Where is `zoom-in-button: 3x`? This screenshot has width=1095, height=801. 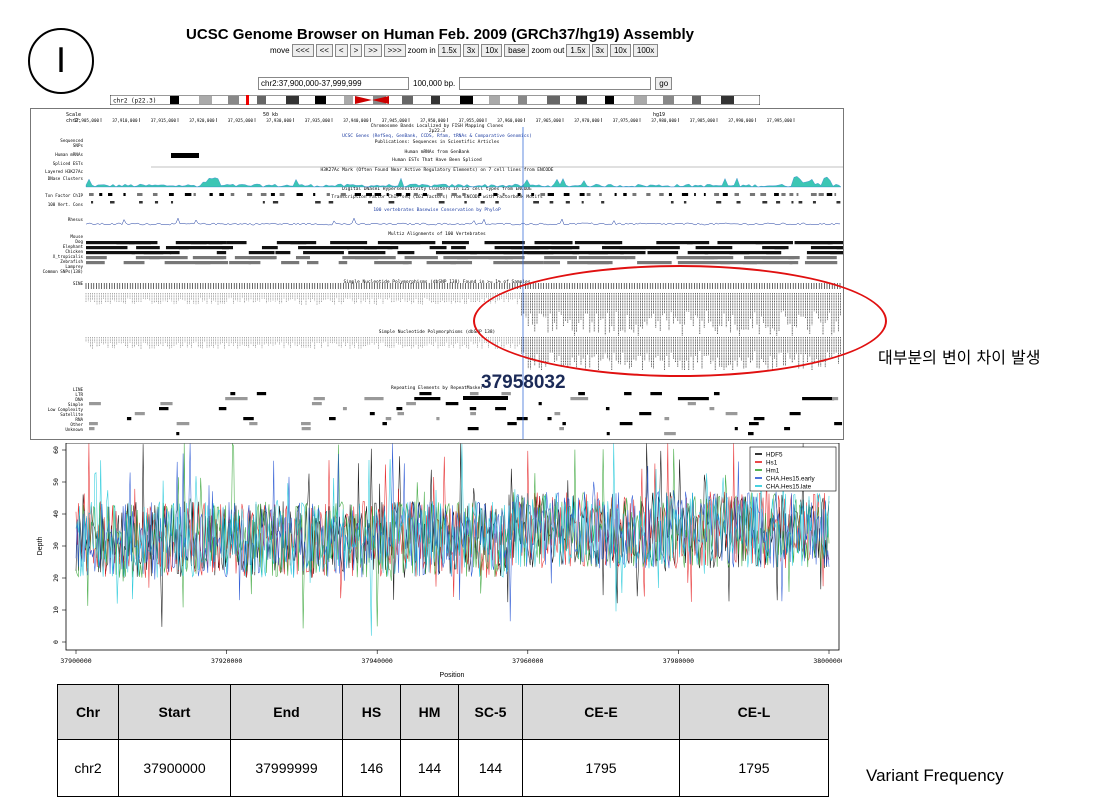
zoom-in-button: 3x is located at coordinates (471, 50).